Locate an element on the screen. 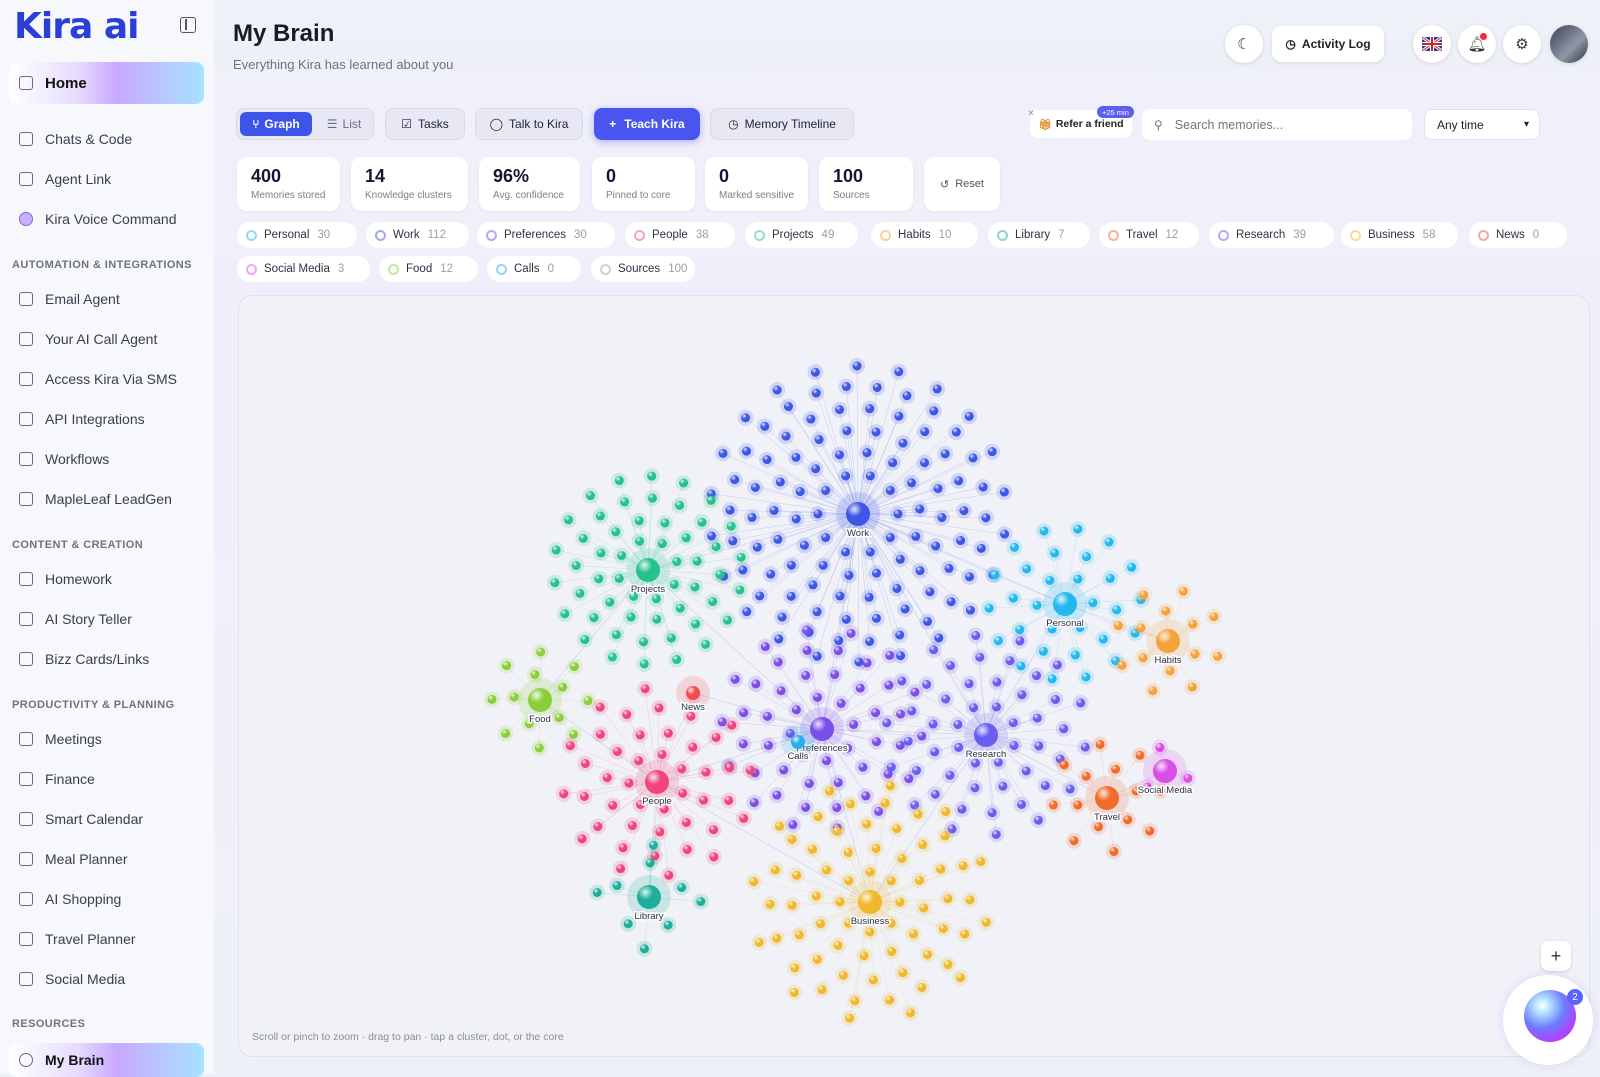 The height and width of the screenshot is (1077, 1600). search-input is located at coordinates (1285, 125).